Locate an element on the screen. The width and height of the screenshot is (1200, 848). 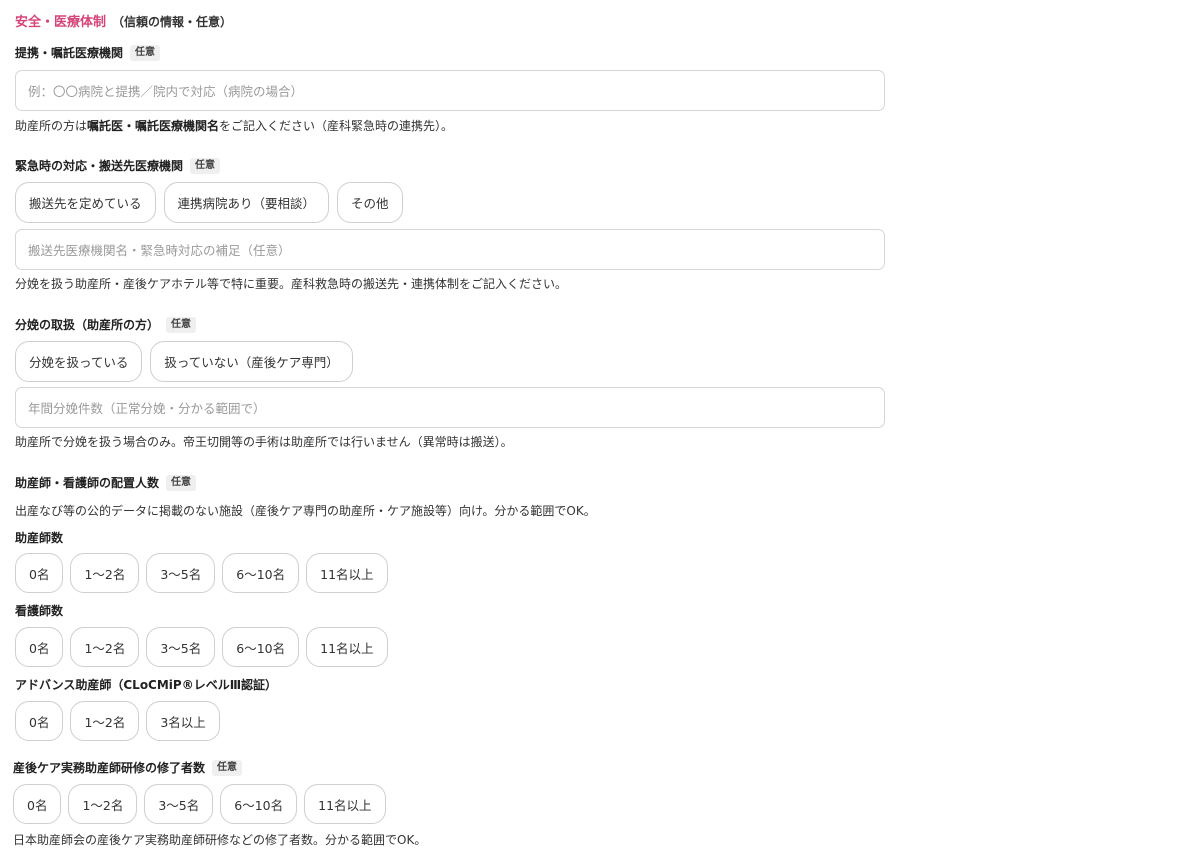
partner-help-post: をご記入ください（産科緊急時の連携先）。 is located at coordinates (336, 126).